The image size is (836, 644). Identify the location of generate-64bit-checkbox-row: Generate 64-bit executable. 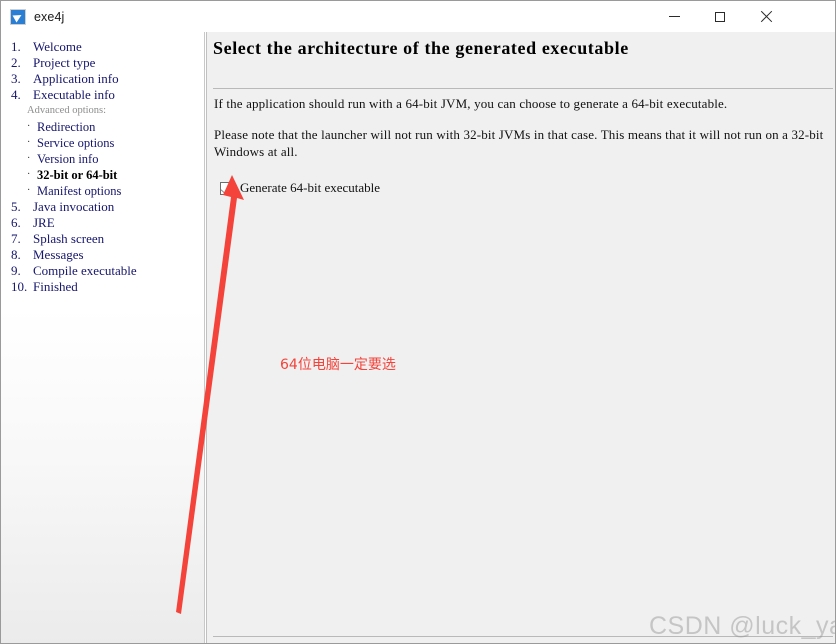
(300, 188).